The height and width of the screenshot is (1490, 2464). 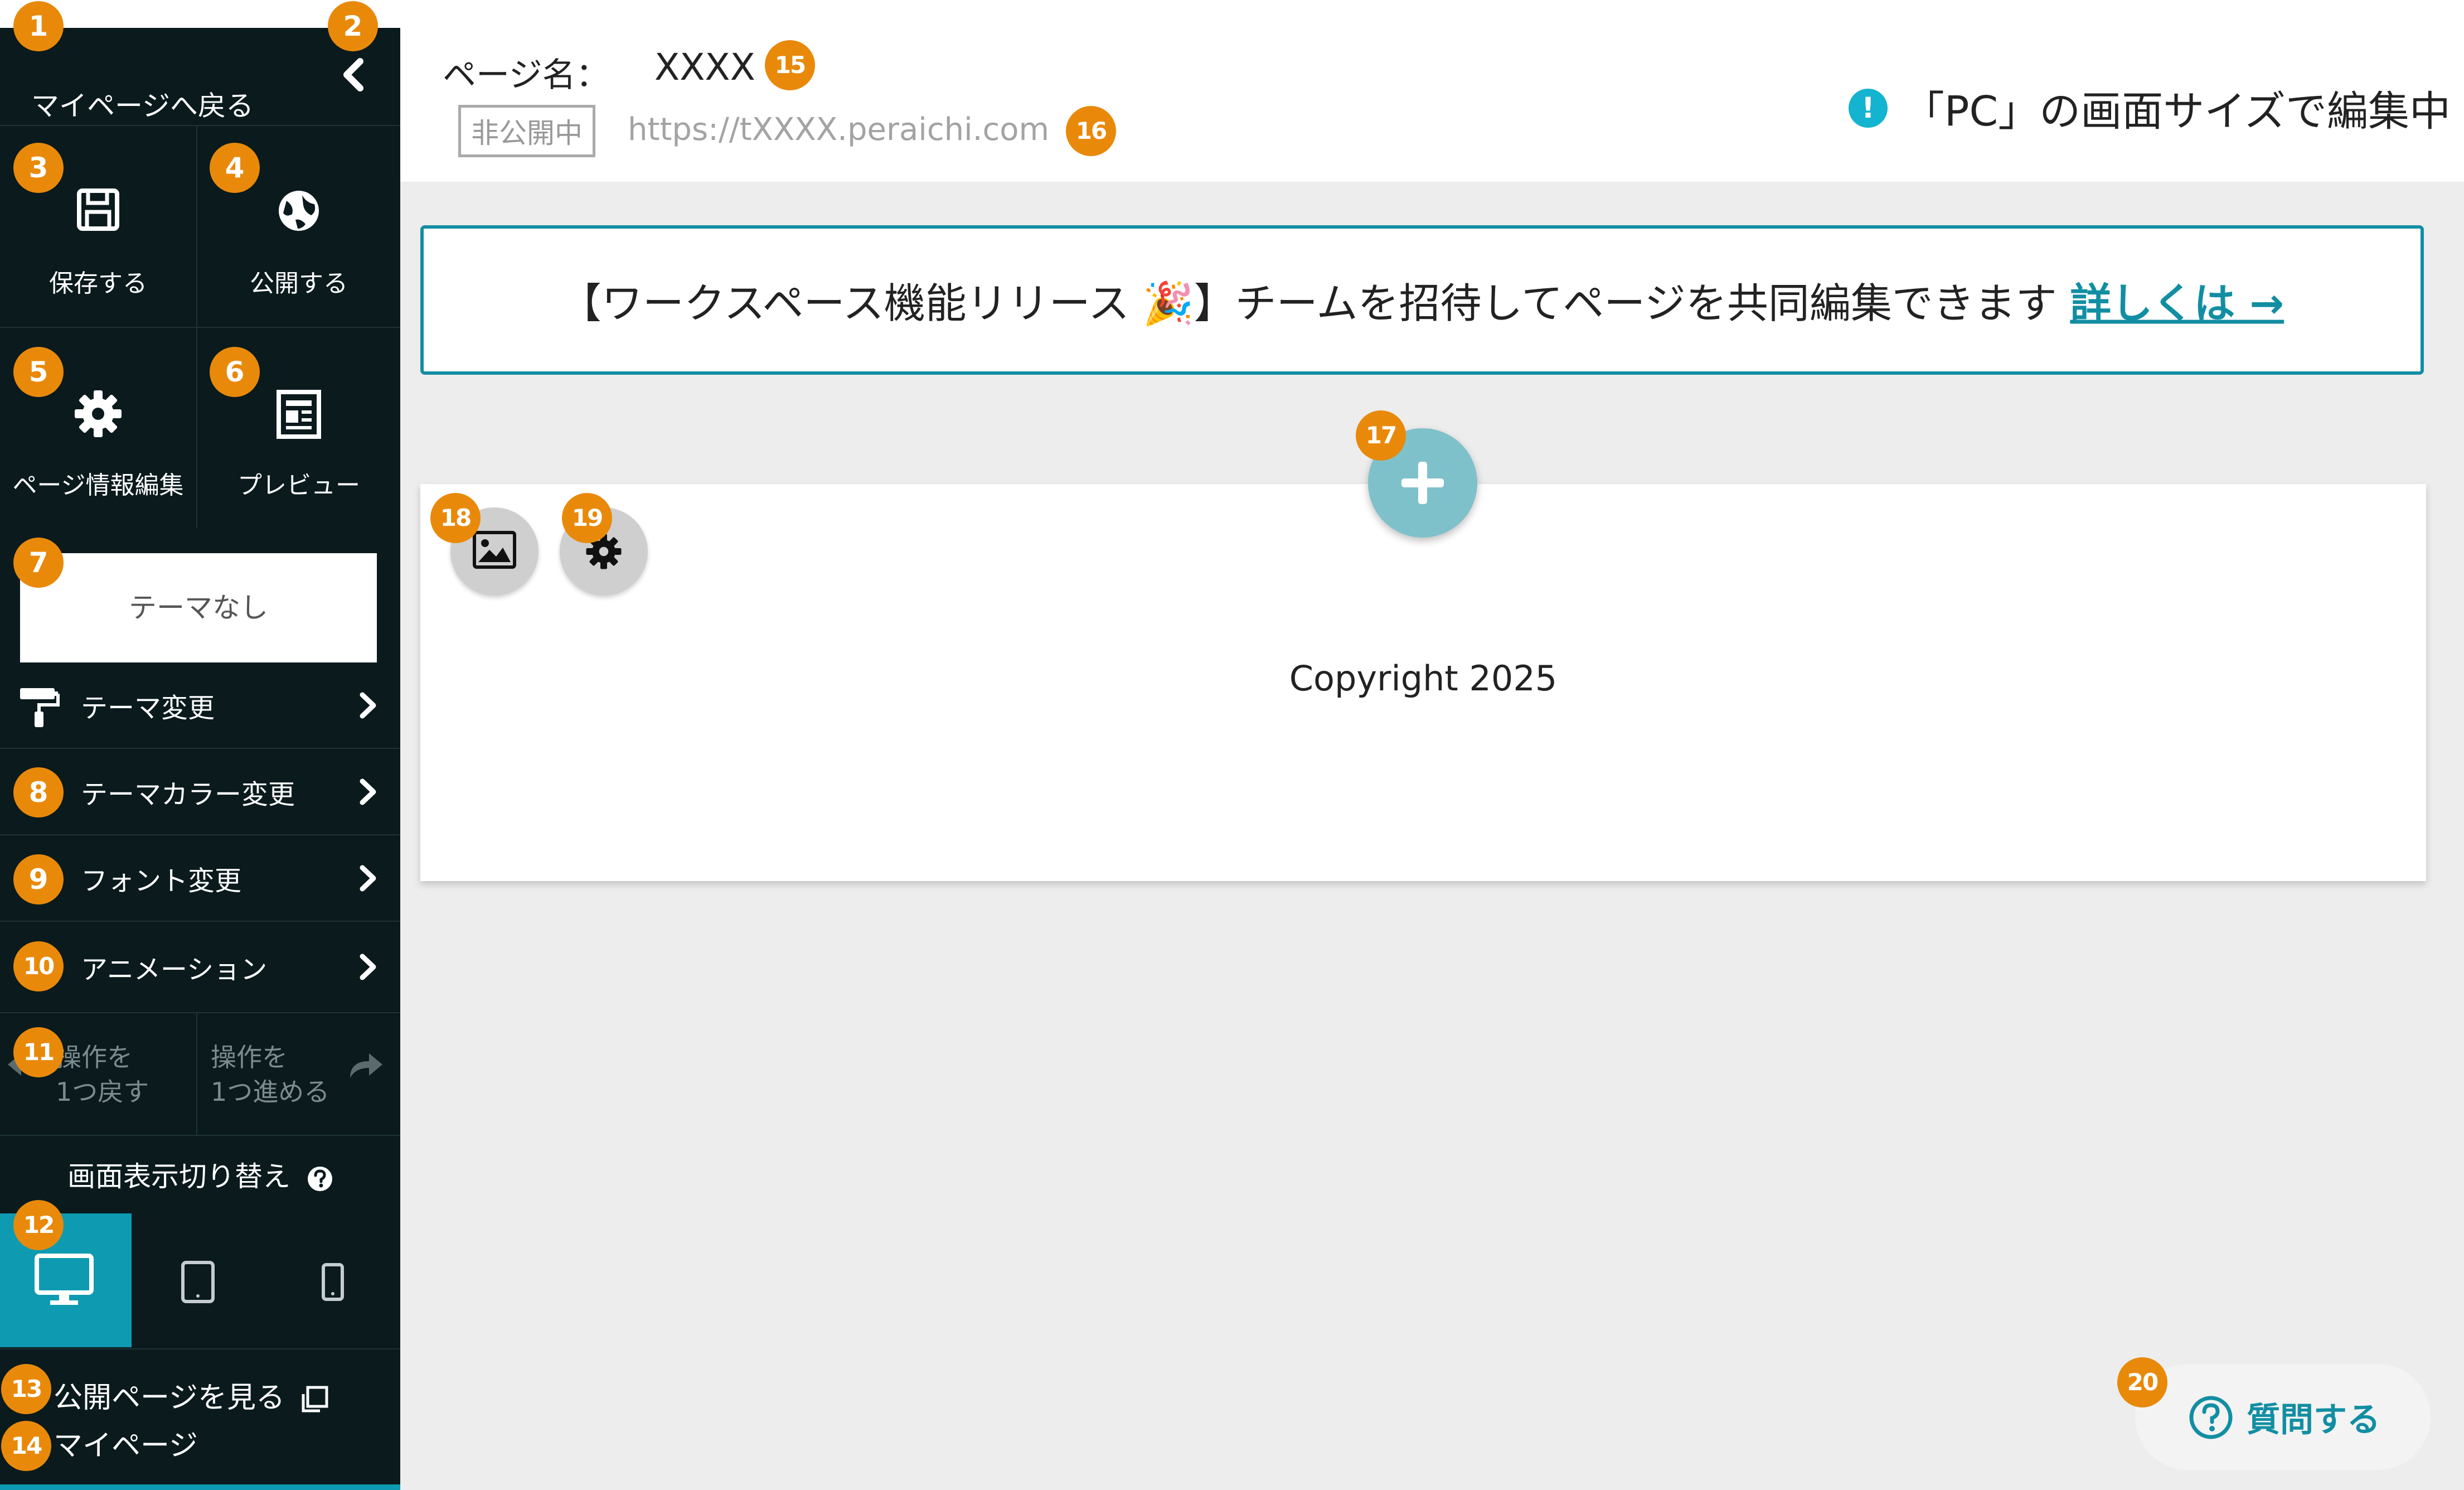 What do you see at coordinates (179, 1176) in the screenshot?
I see `view-switch-title-text: 画面表示切り替え` at bounding box center [179, 1176].